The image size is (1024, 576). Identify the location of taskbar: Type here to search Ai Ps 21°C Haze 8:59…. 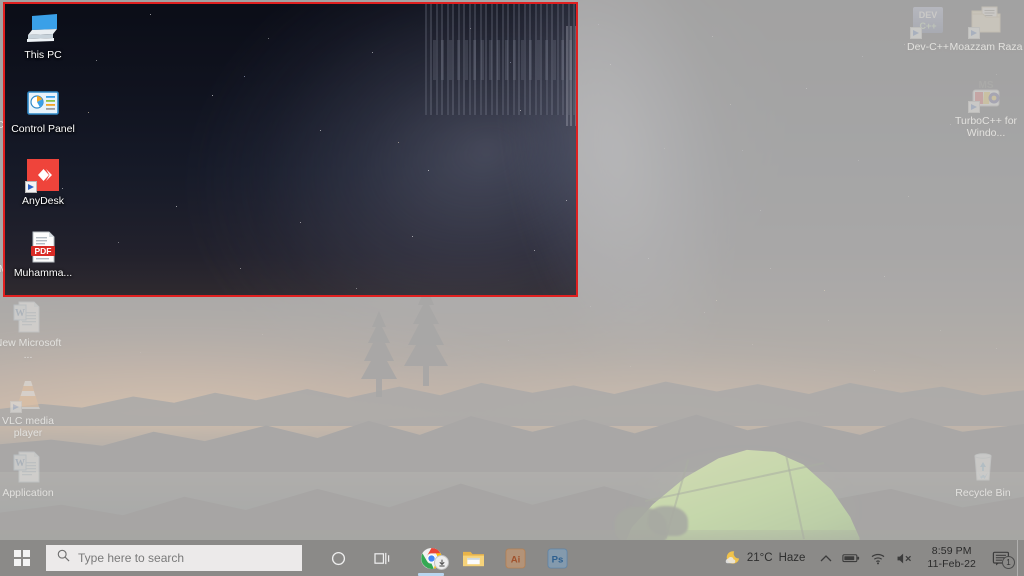
(512, 558).